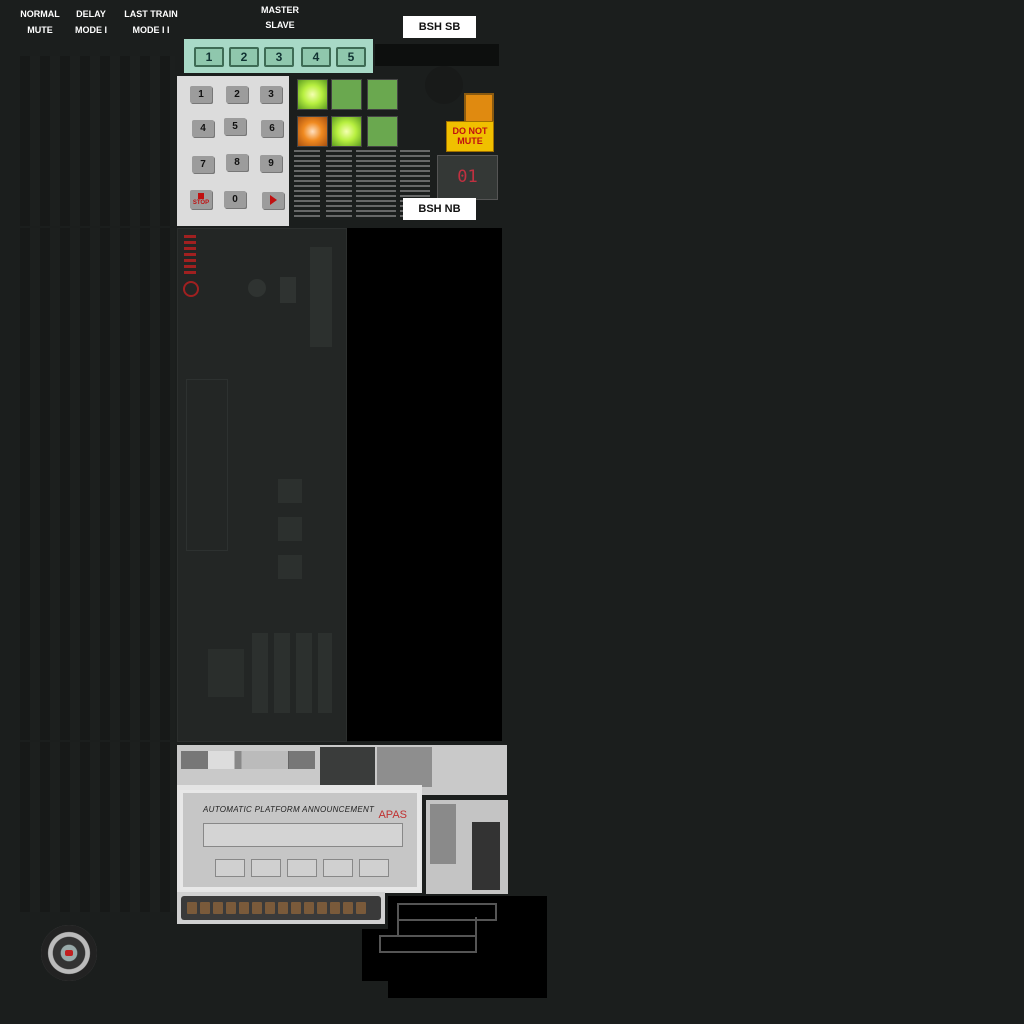 The height and width of the screenshot is (1024, 1024). What do you see at coordinates (90, 30) in the screenshot?
I see `mode1-label: MODE I` at bounding box center [90, 30].